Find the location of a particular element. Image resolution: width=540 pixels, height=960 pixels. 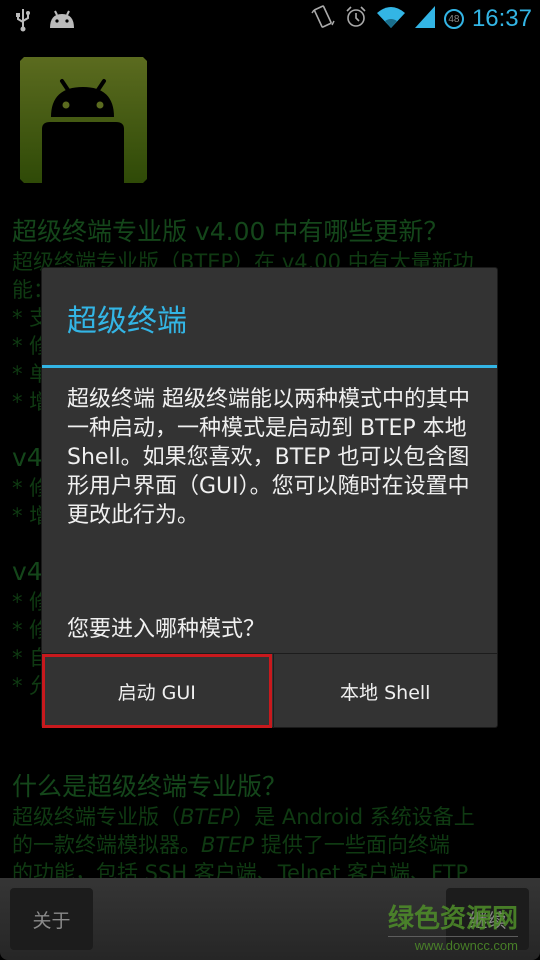

watermark: 绿色资源网 www.downcc.com is located at coordinates (452, 928).